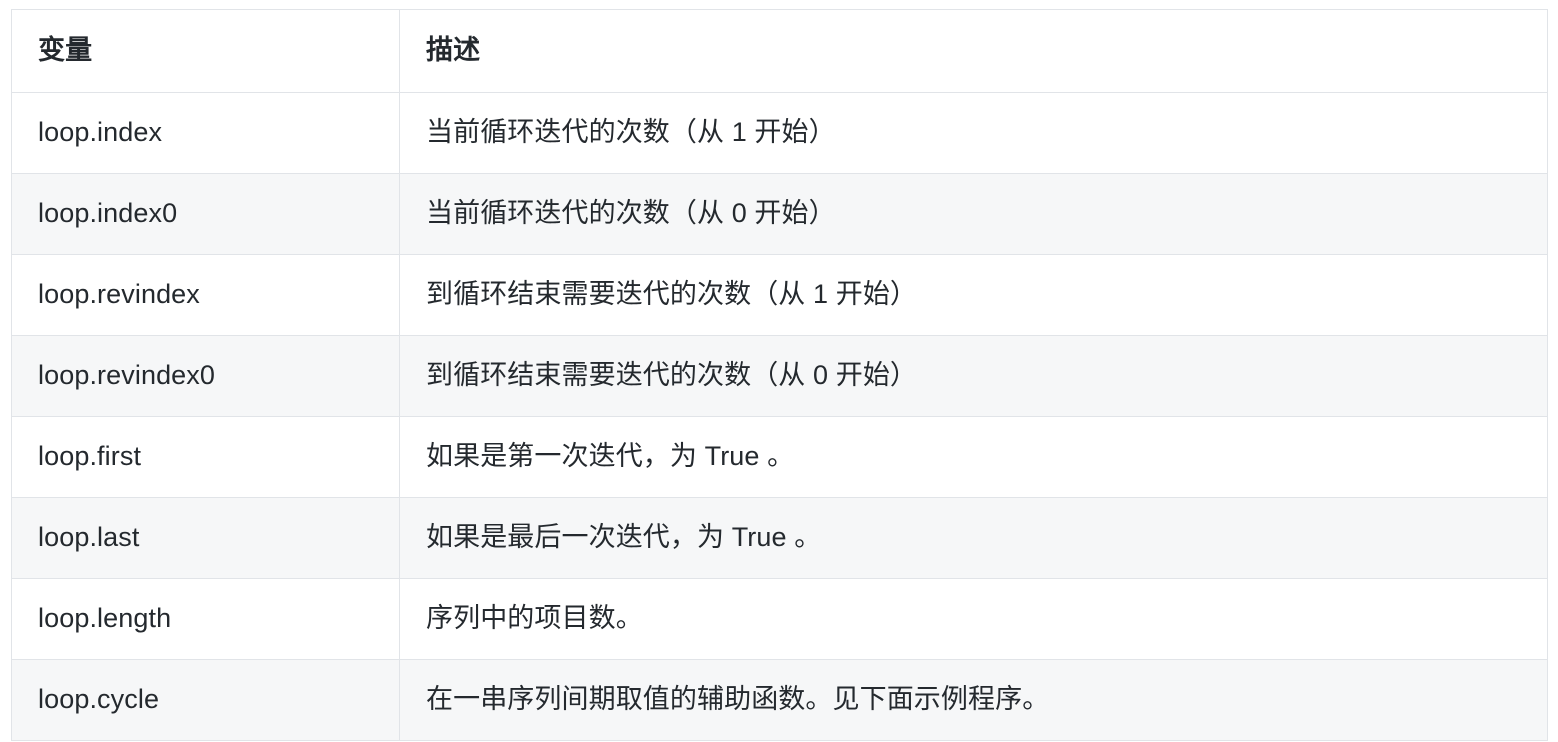  What do you see at coordinates (973, 619) in the screenshot?
I see `cell-description: 序列中的项目数。` at bounding box center [973, 619].